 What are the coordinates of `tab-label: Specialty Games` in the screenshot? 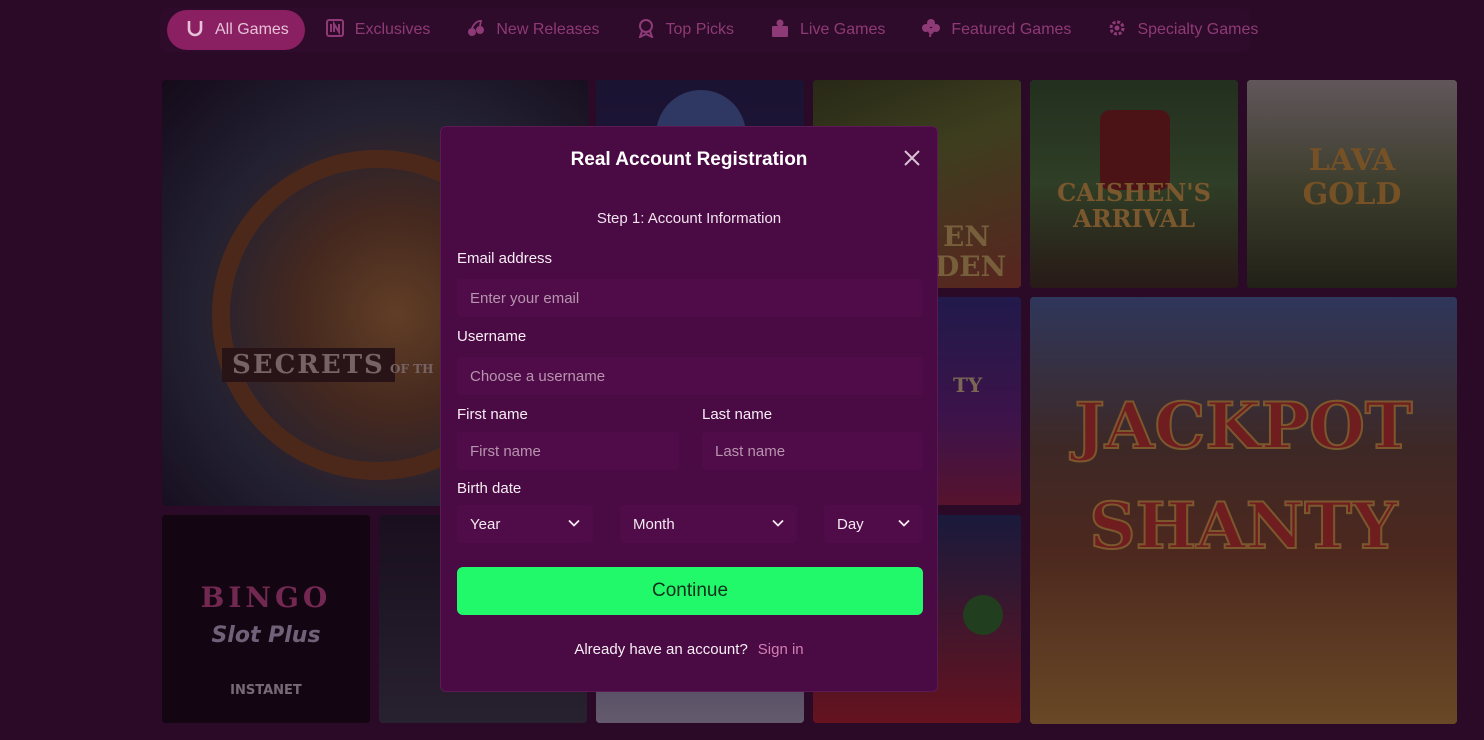 It's located at (1198, 29).